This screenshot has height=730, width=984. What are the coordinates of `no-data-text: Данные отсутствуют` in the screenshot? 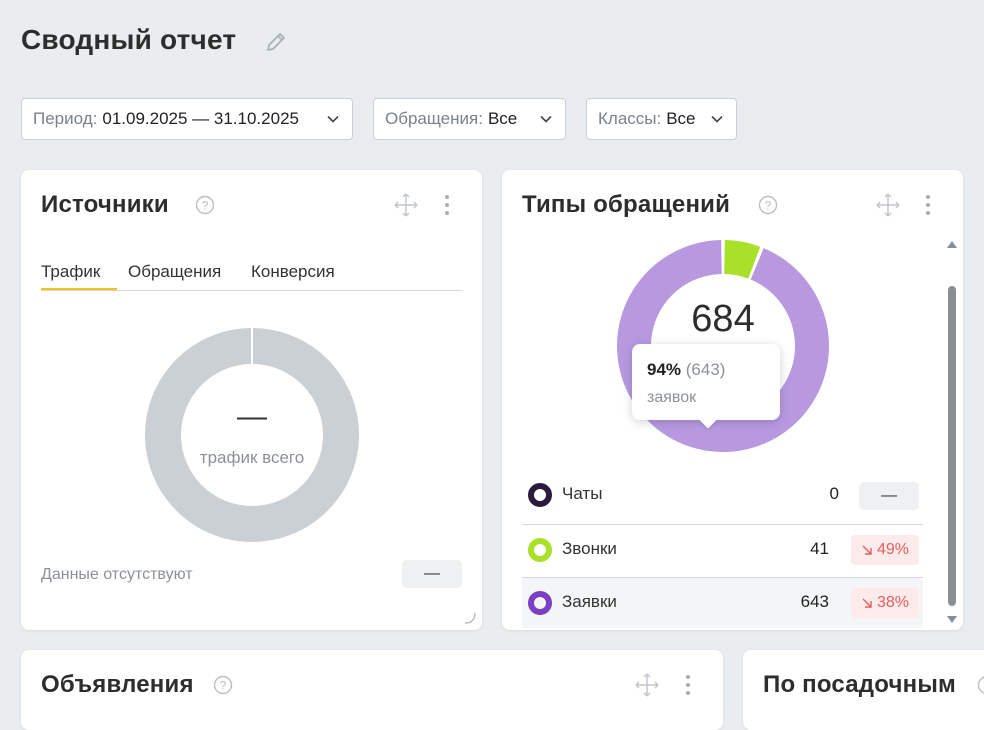 It's located at (117, 575).